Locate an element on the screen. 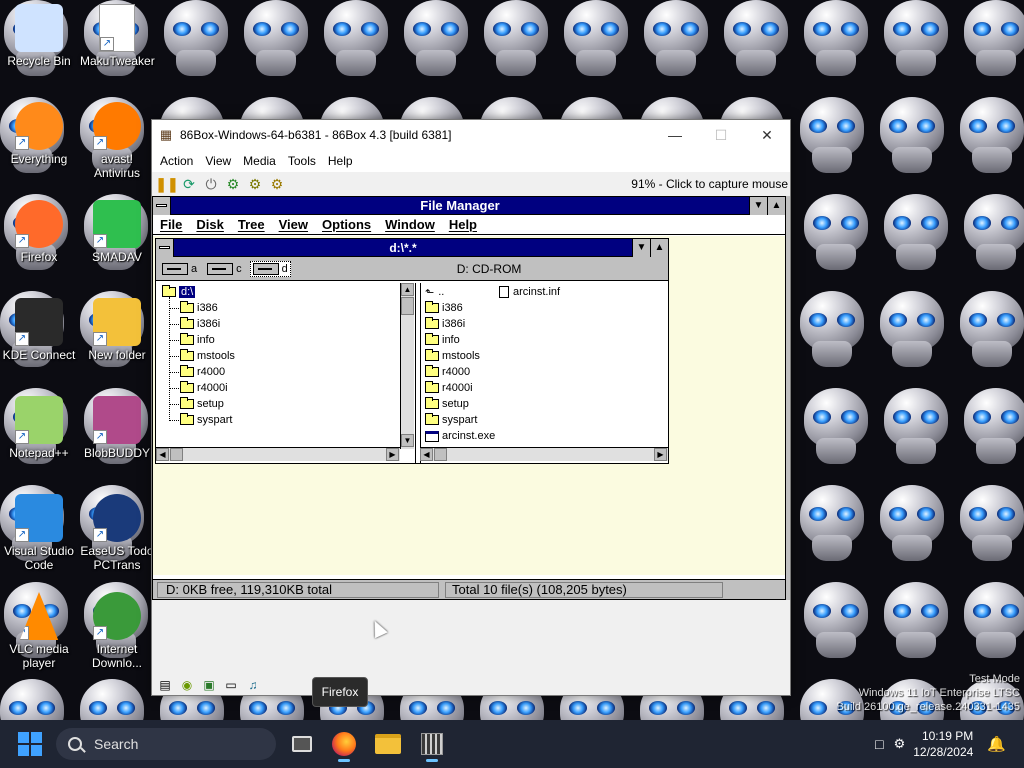 This screenshot has width=1024, height=768. tree-item: i386 is located at coordinates (199, 308).